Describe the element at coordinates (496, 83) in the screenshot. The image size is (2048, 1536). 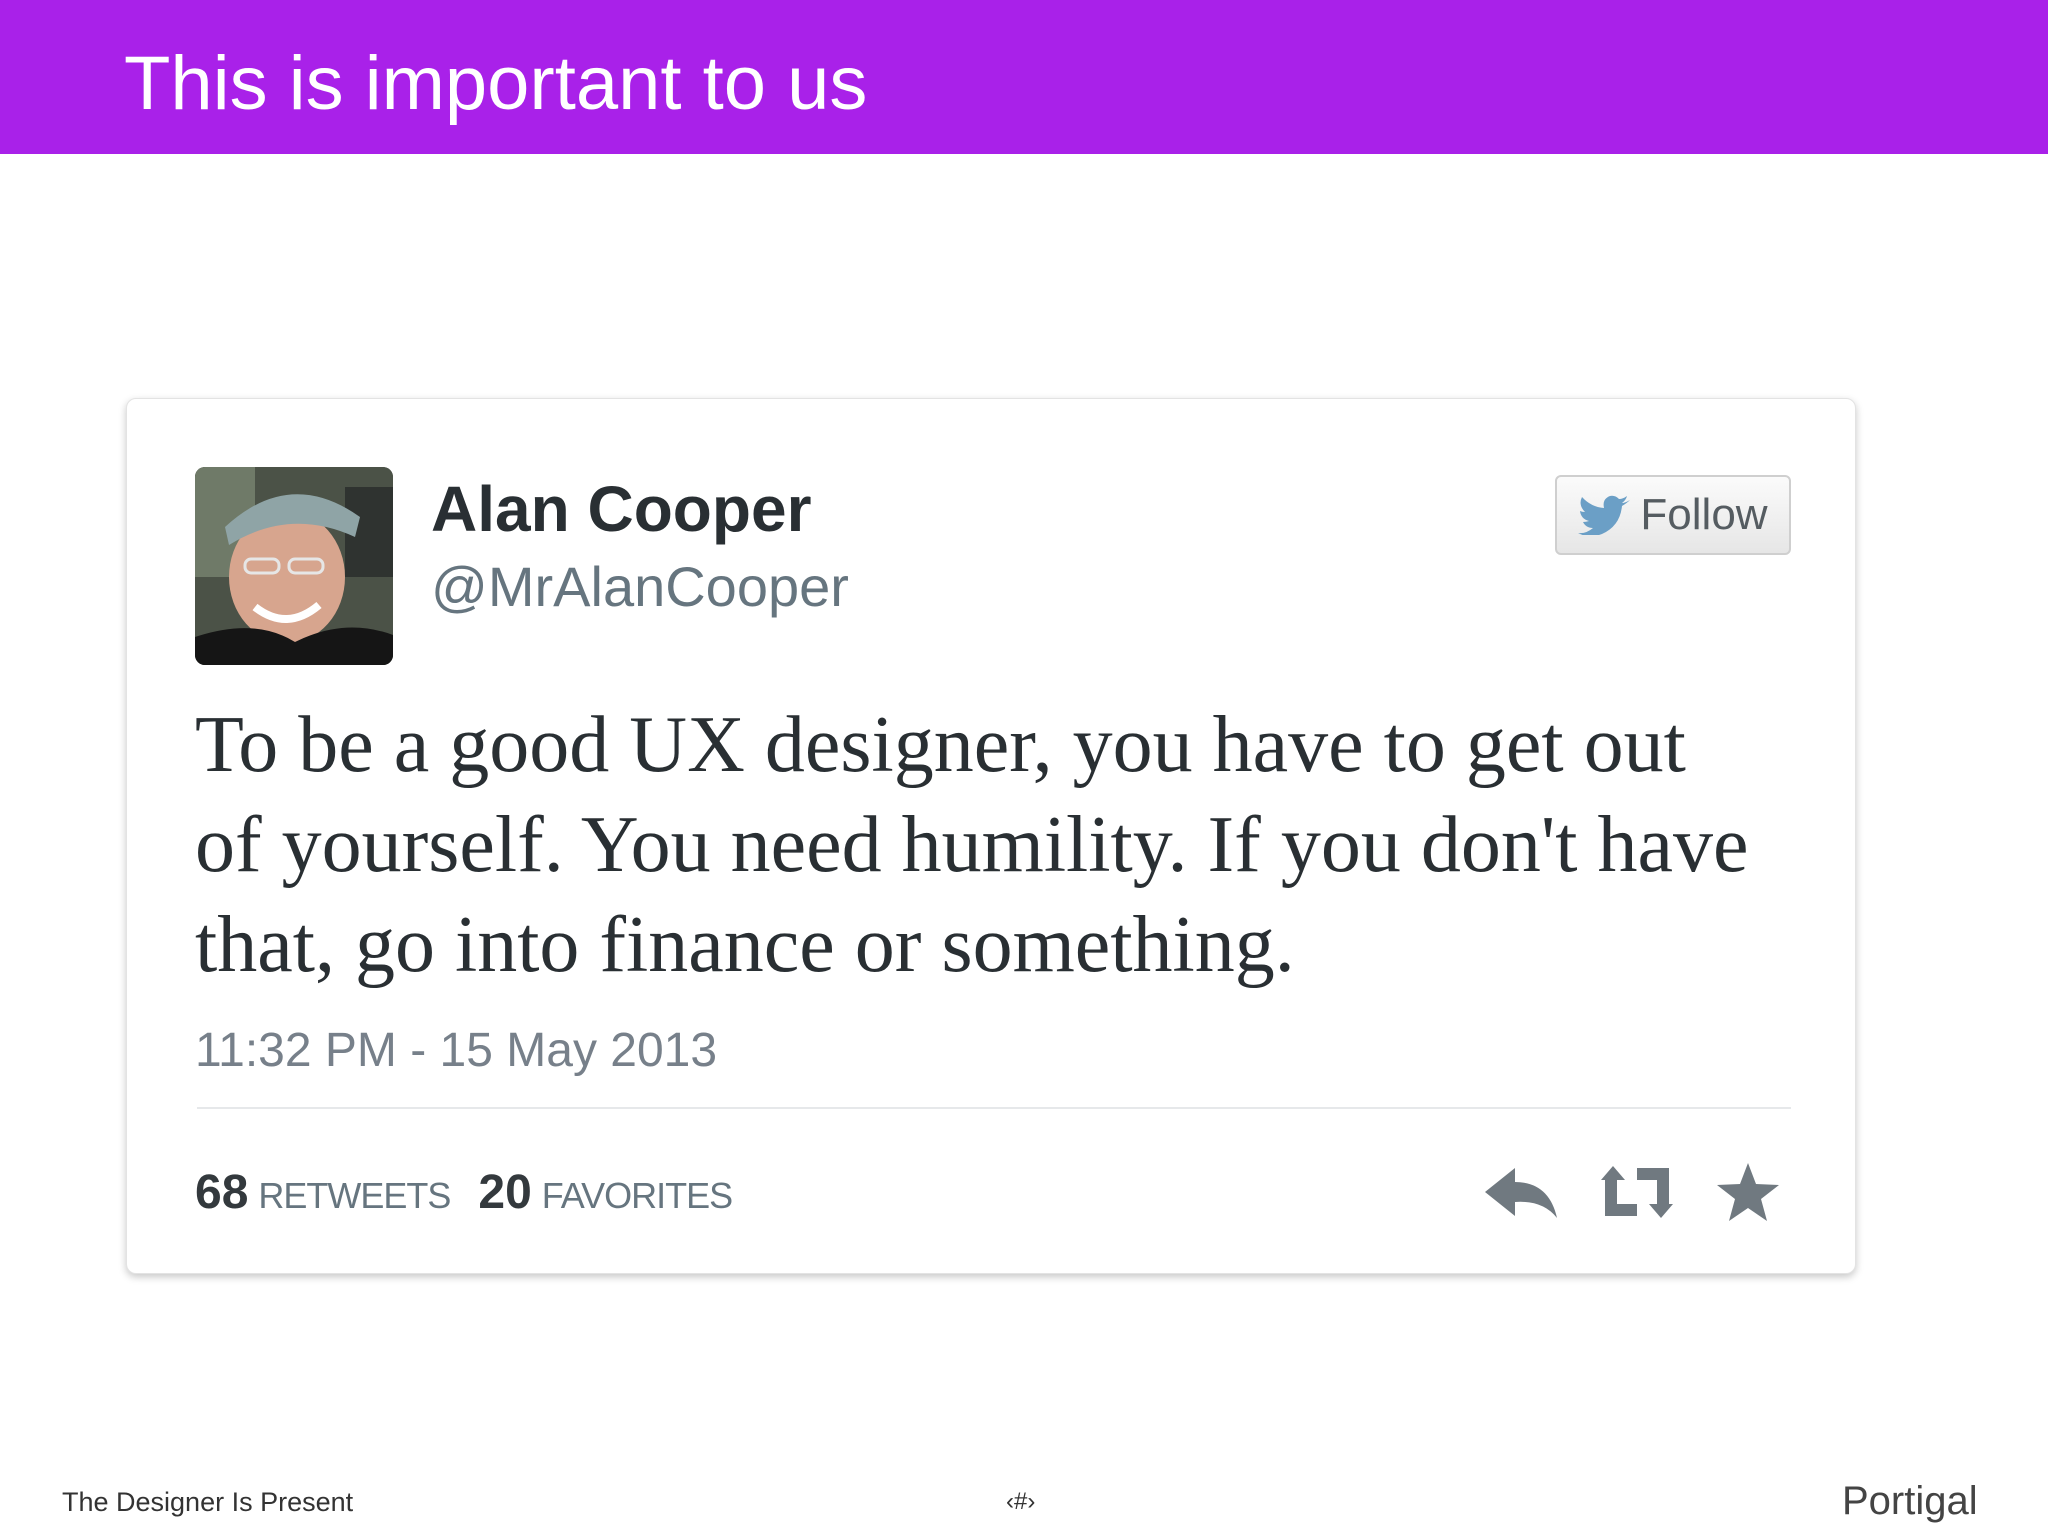
I see `slide-title: This is important to us` at that location.